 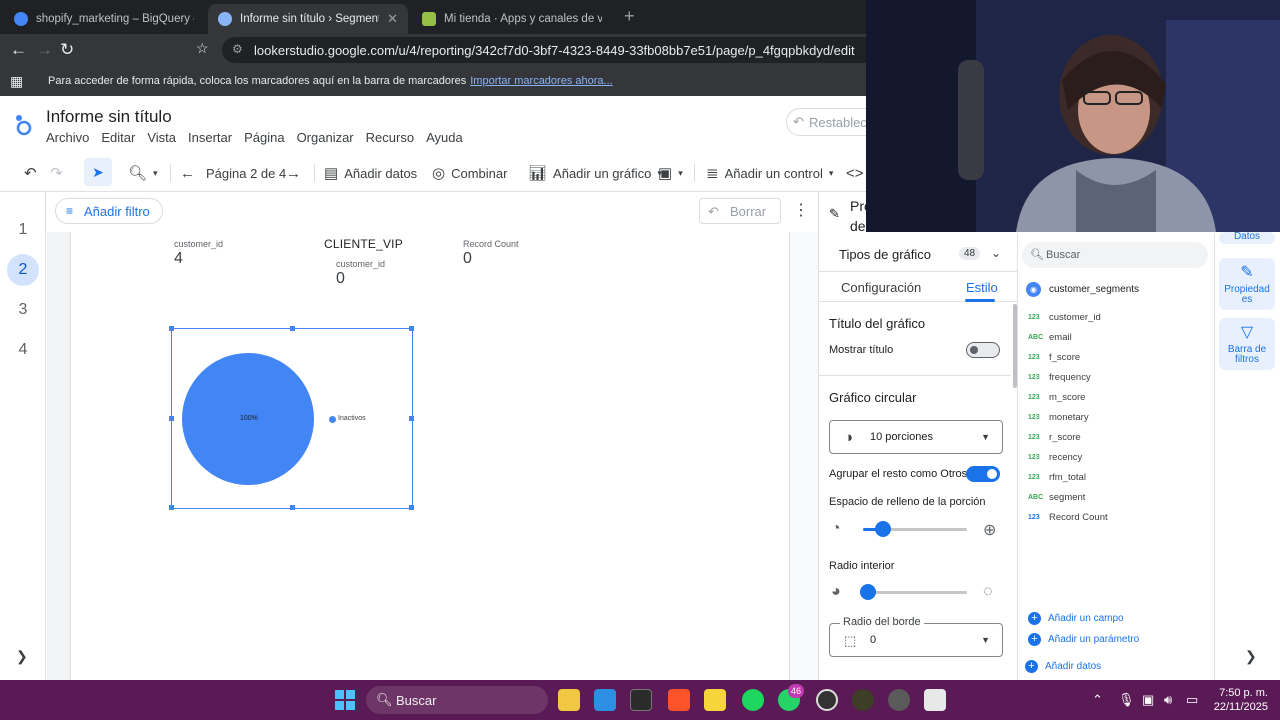 What do you see at coordinates (1148, 700) in the screenshot?
I see `network-icon: ▣` at bounding box center [1148, 700].